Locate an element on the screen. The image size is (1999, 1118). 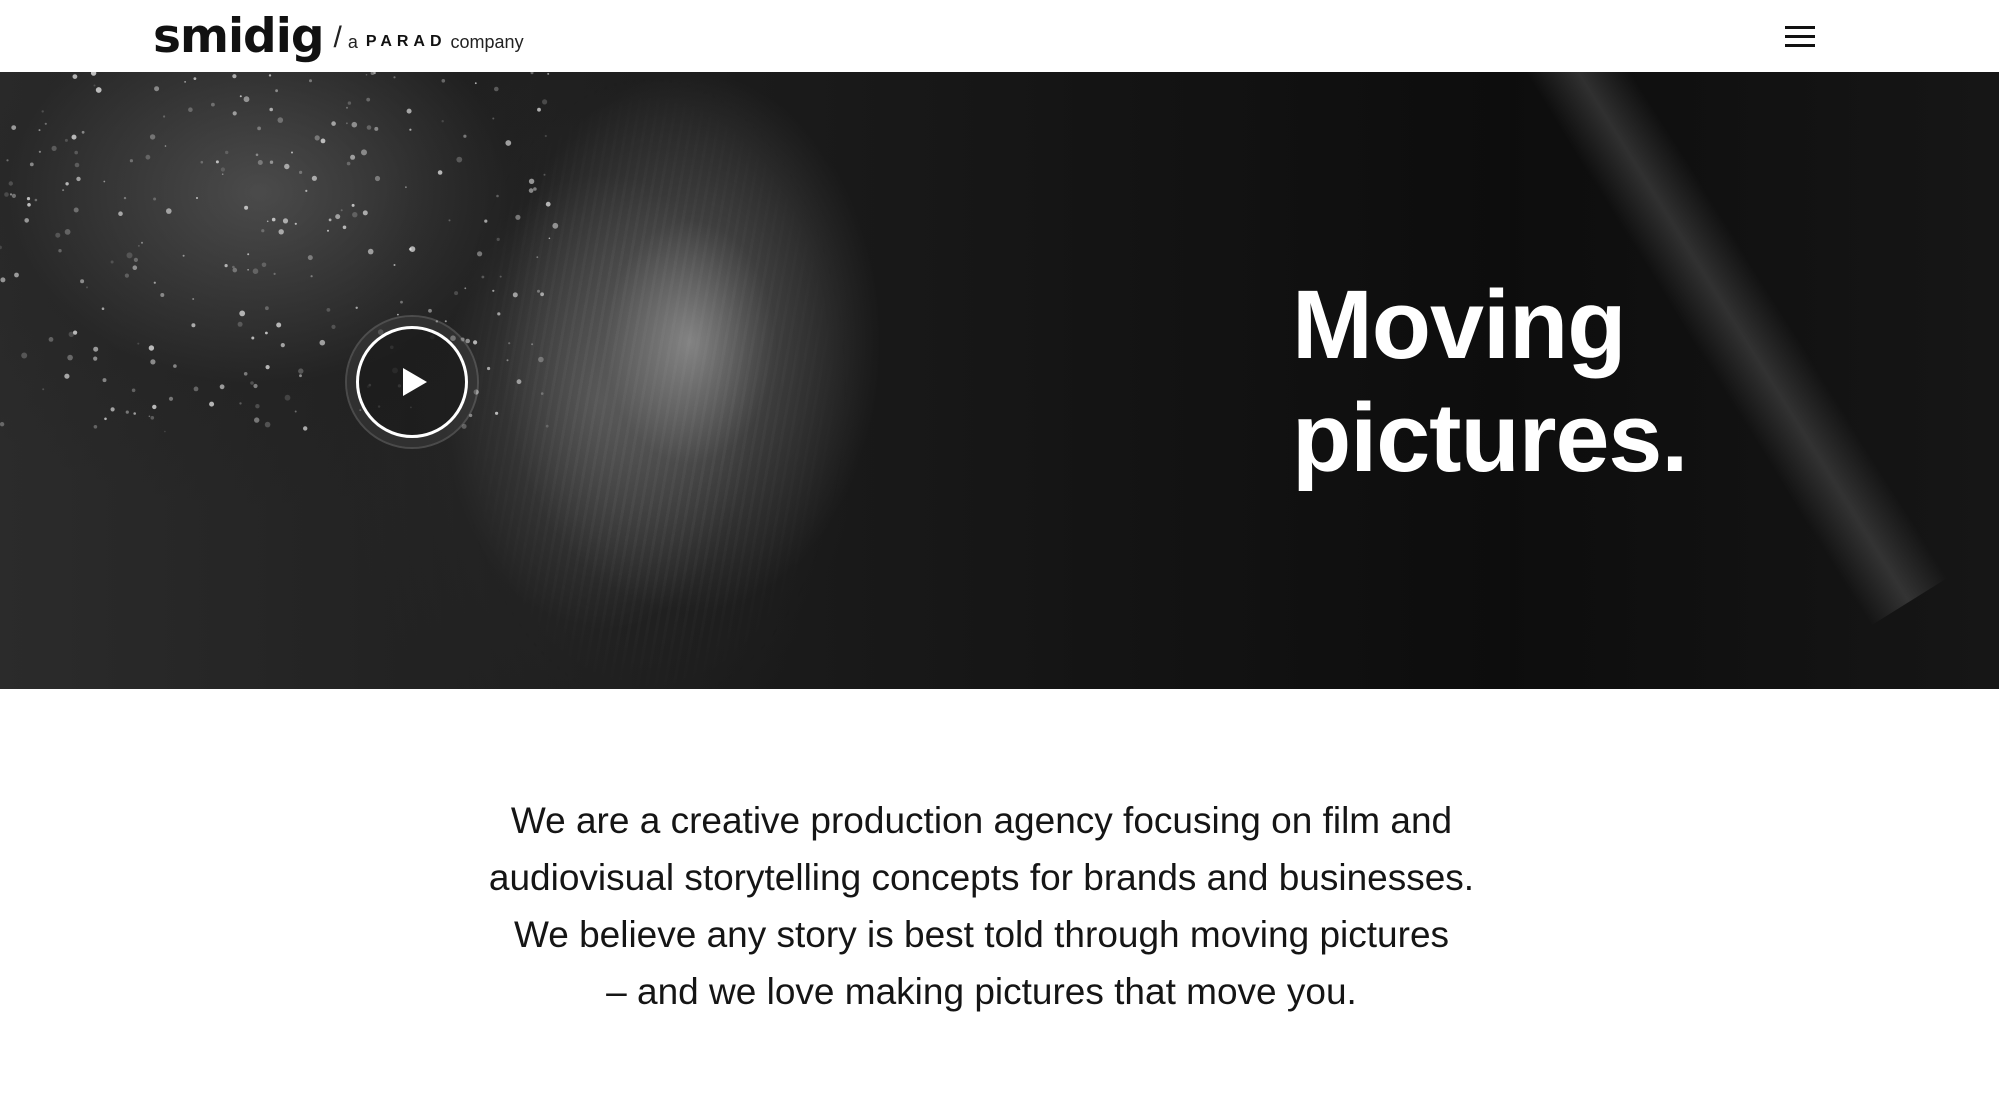
logo-wordmark: smidig is located at coordinates (238, 36).